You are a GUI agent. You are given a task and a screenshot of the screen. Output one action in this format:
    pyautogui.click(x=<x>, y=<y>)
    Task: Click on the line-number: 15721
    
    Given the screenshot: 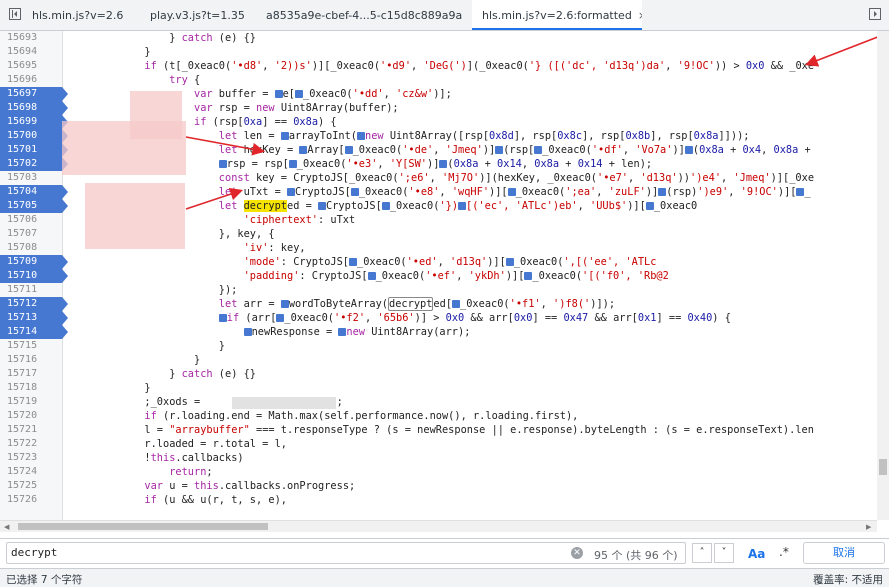 What is the action you would take?
    pyautogui.click(x=31, y=430)
    